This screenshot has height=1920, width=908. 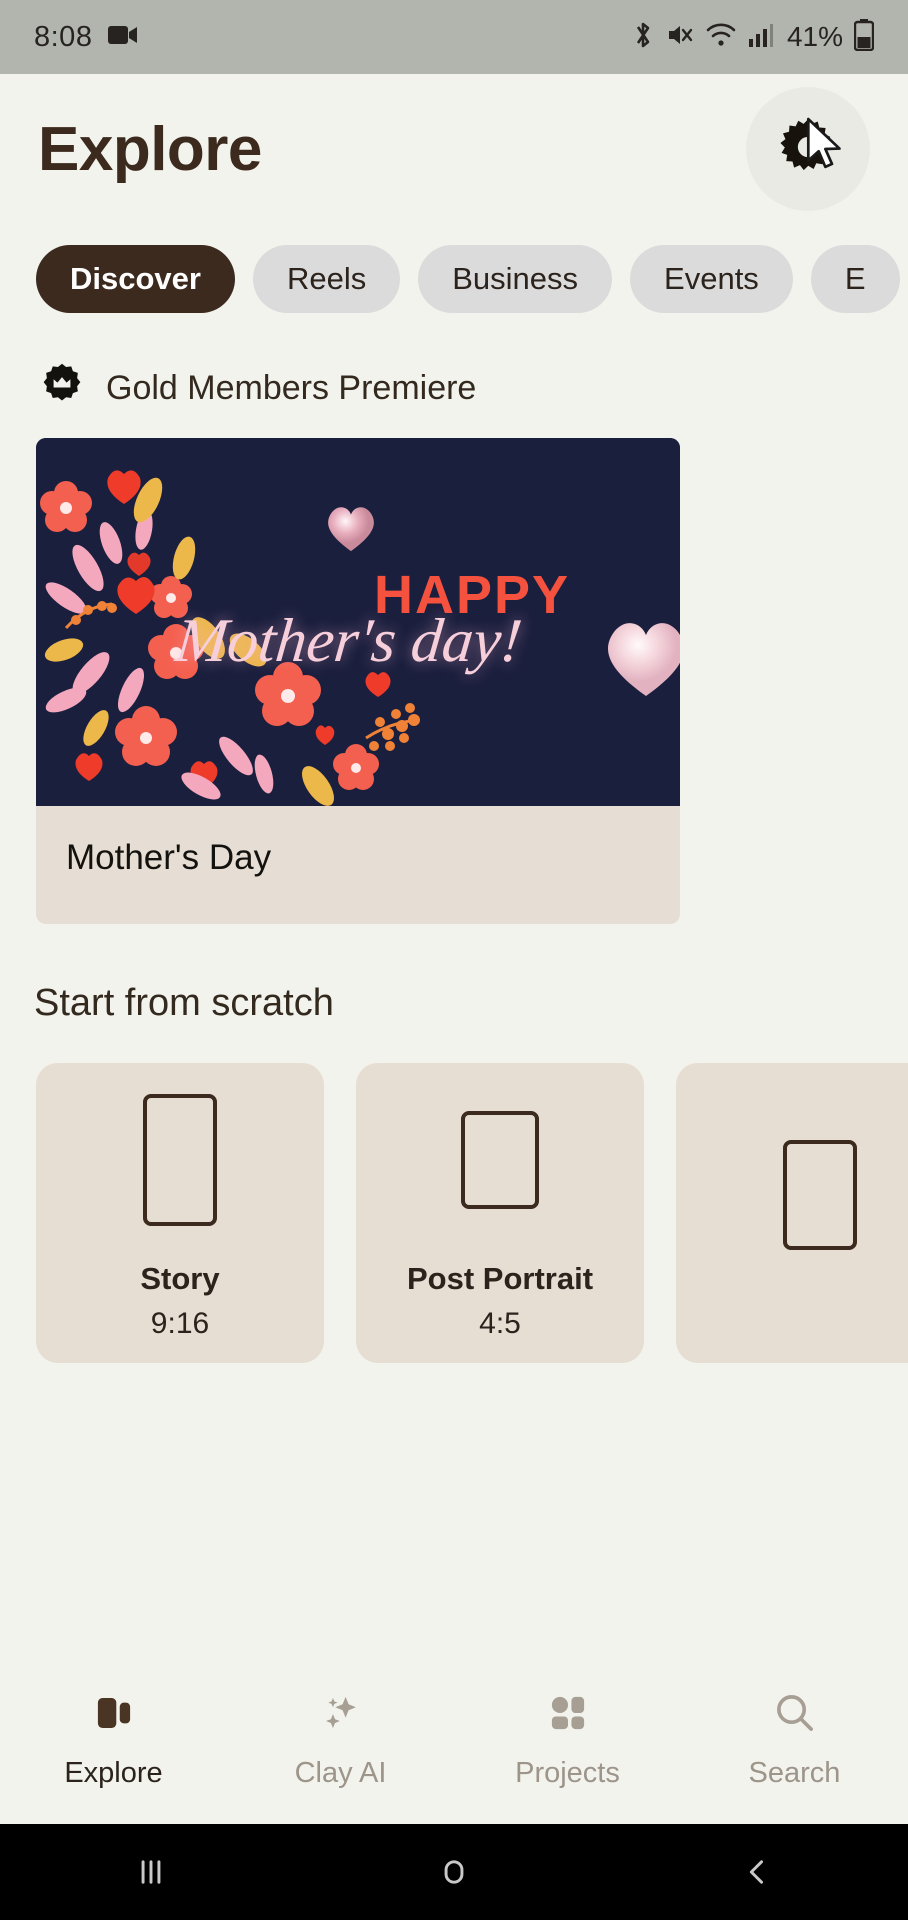 I want to click on wifi-icon, so click(x=721, y=37).